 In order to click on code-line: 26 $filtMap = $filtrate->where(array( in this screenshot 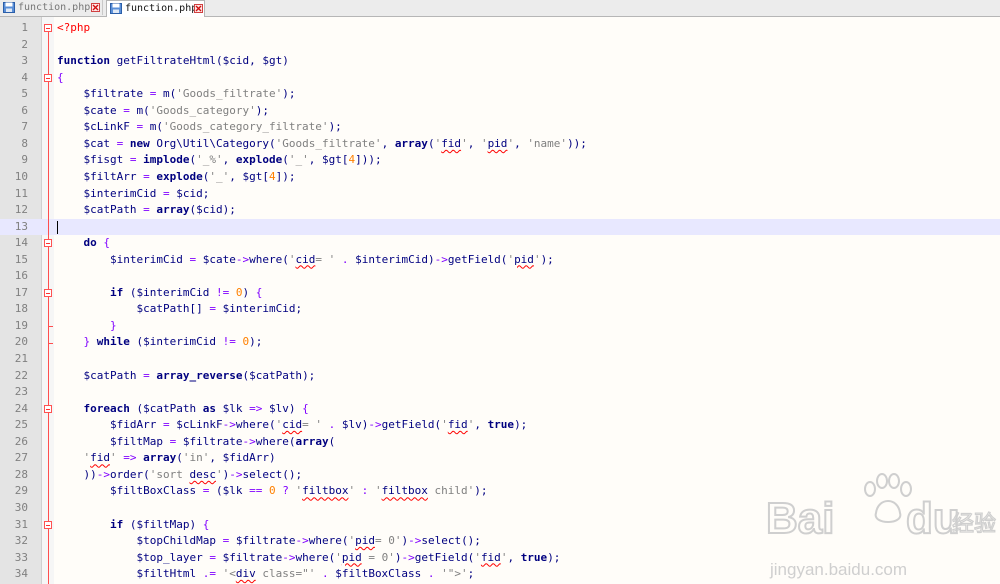, I will do `click(500, 442)`.